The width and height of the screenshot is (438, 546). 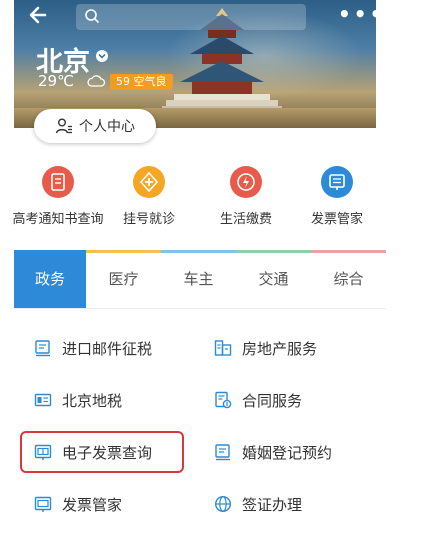 I want to click on tab-car-owner: 车主, so click(x=198, y=279).